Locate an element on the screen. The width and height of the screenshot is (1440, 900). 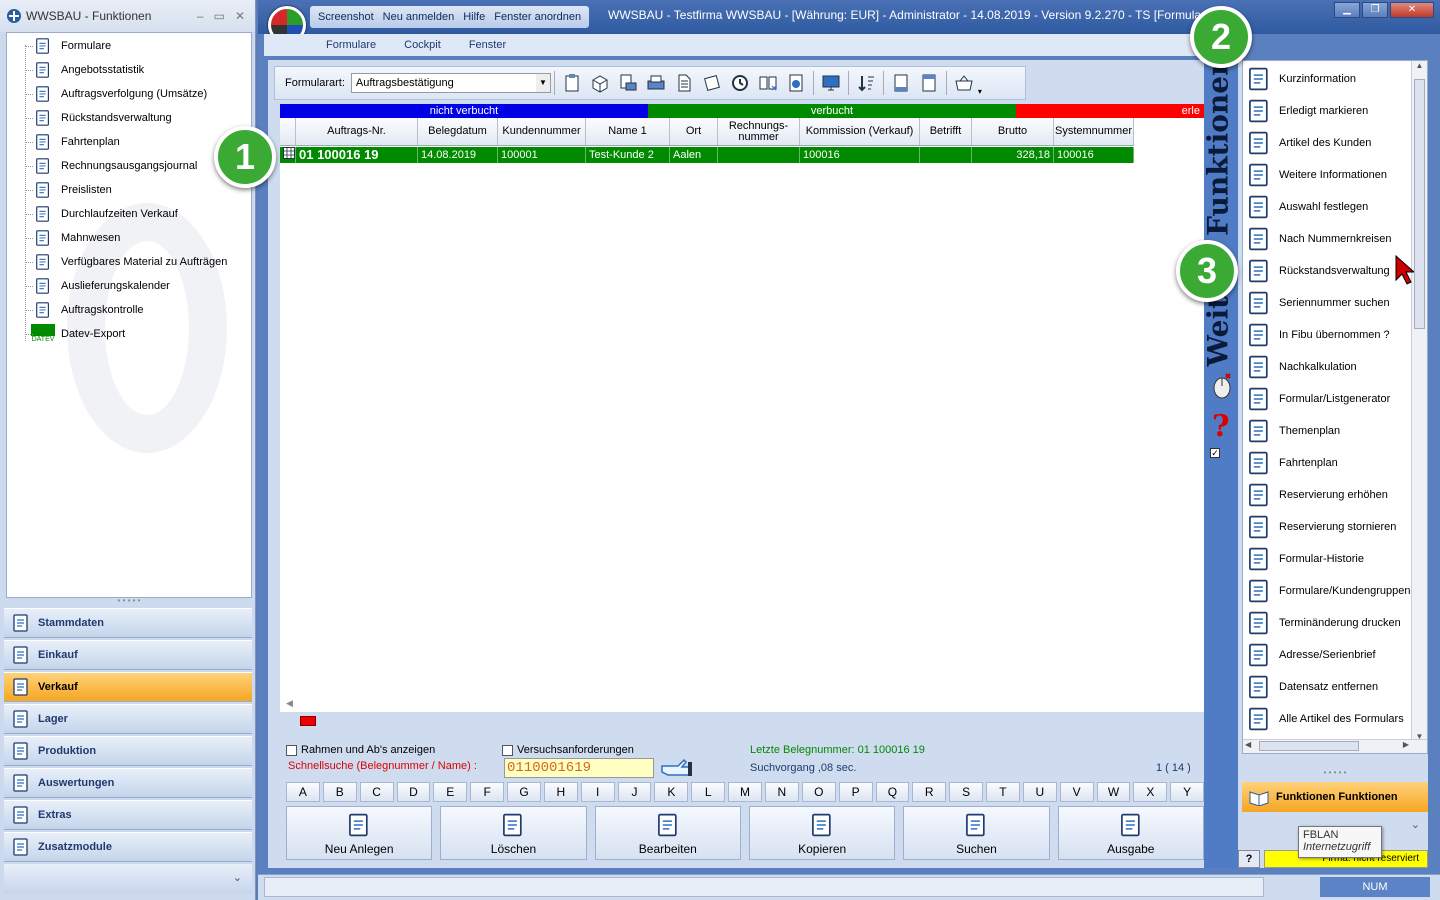
tree-item: Auslieferungskalender is located at coordinates (101, 286).